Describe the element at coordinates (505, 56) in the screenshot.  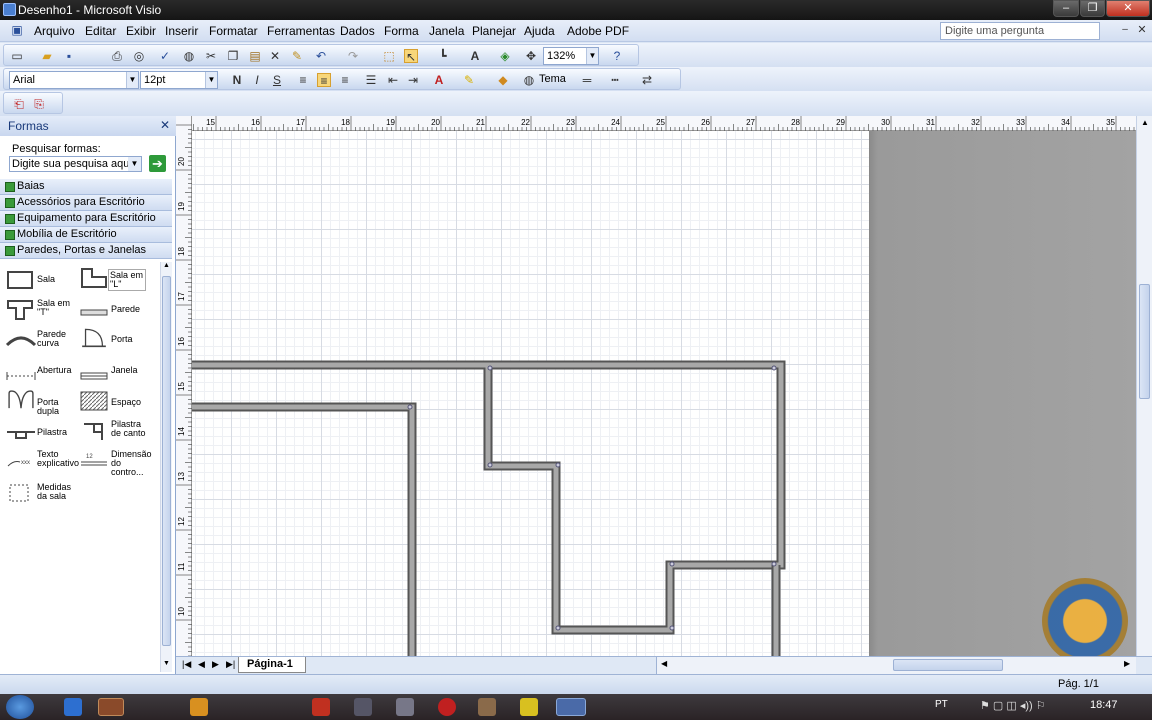
I see `stamp-icon: ◈` at that location.